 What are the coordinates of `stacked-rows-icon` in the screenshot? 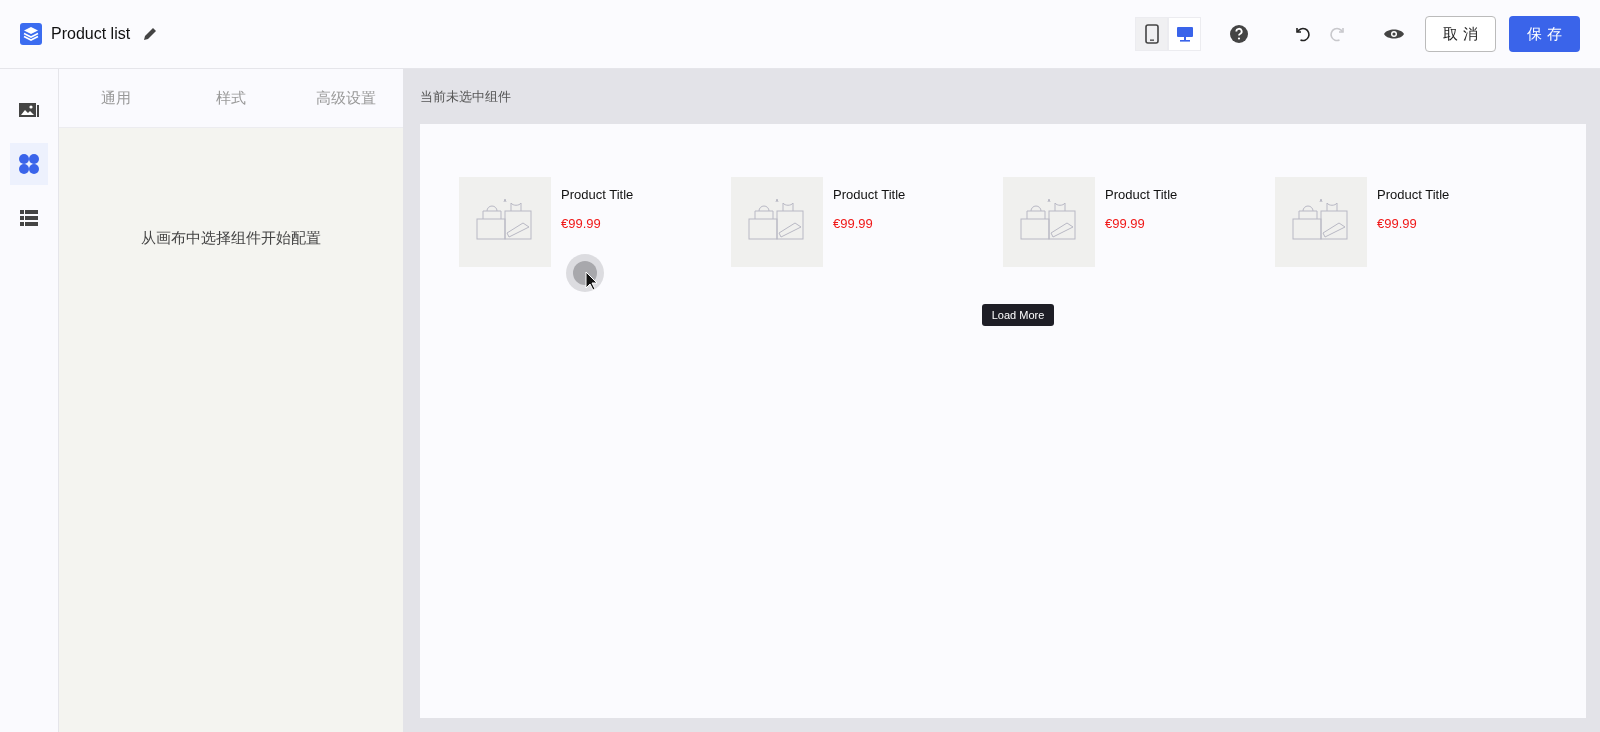 It's located at (29, 218).